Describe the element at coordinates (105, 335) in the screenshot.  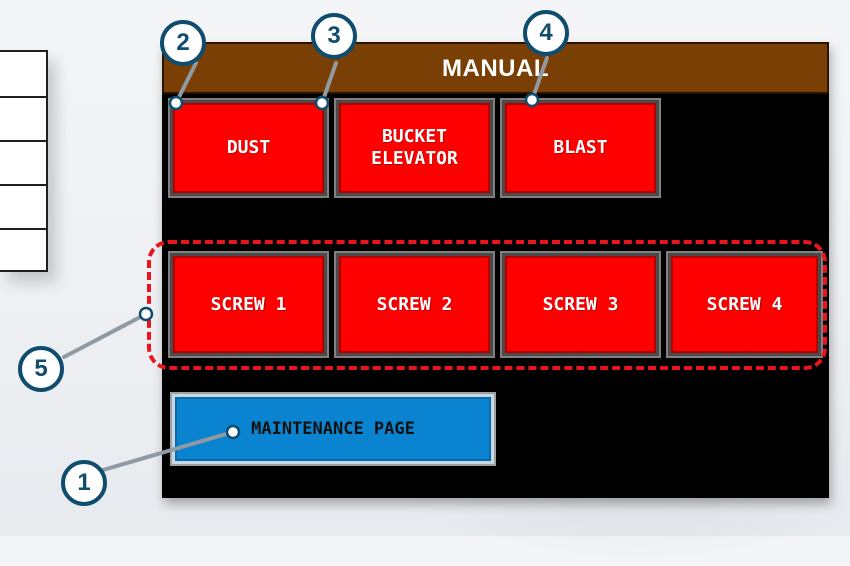
I see `callout-5-leader` at that location.